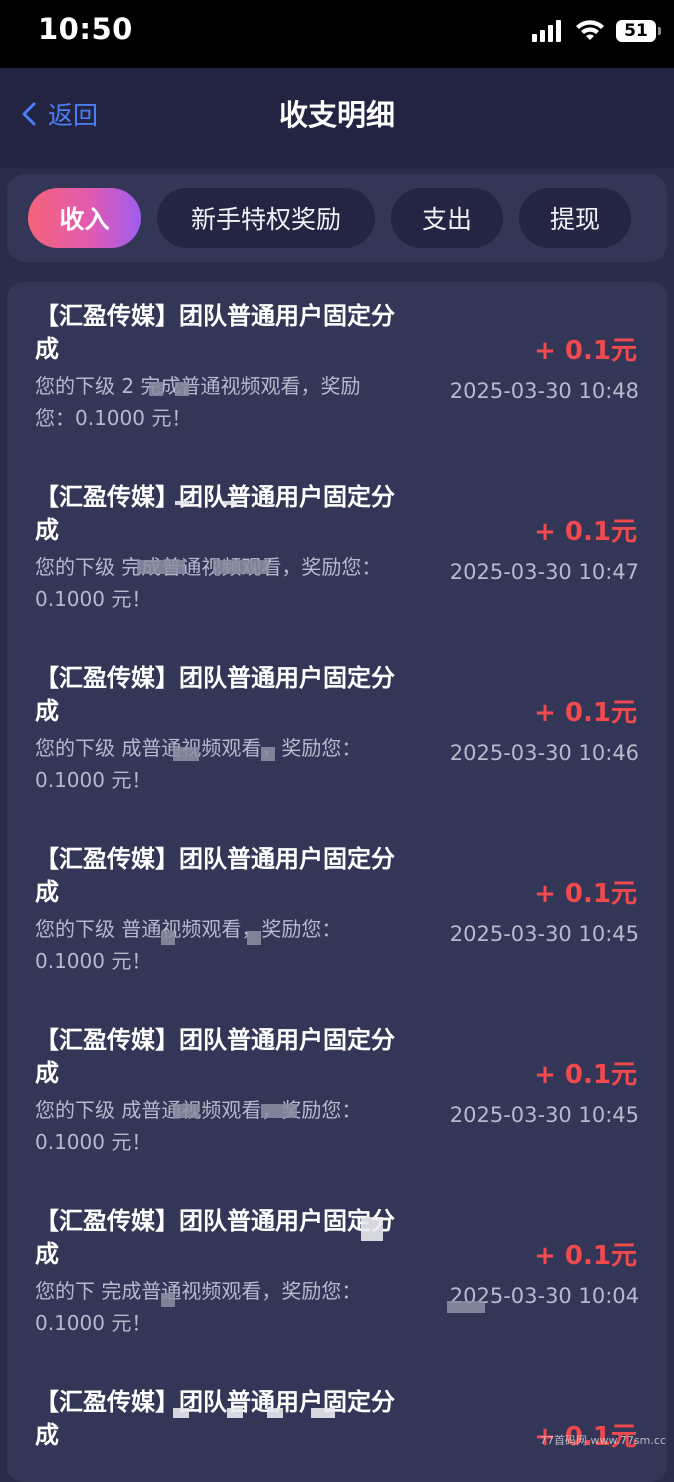 The image size is (674, 1482). Describe the element at coordinates (590, 31) in the screenshot. I see `wifi-icon` at that location.